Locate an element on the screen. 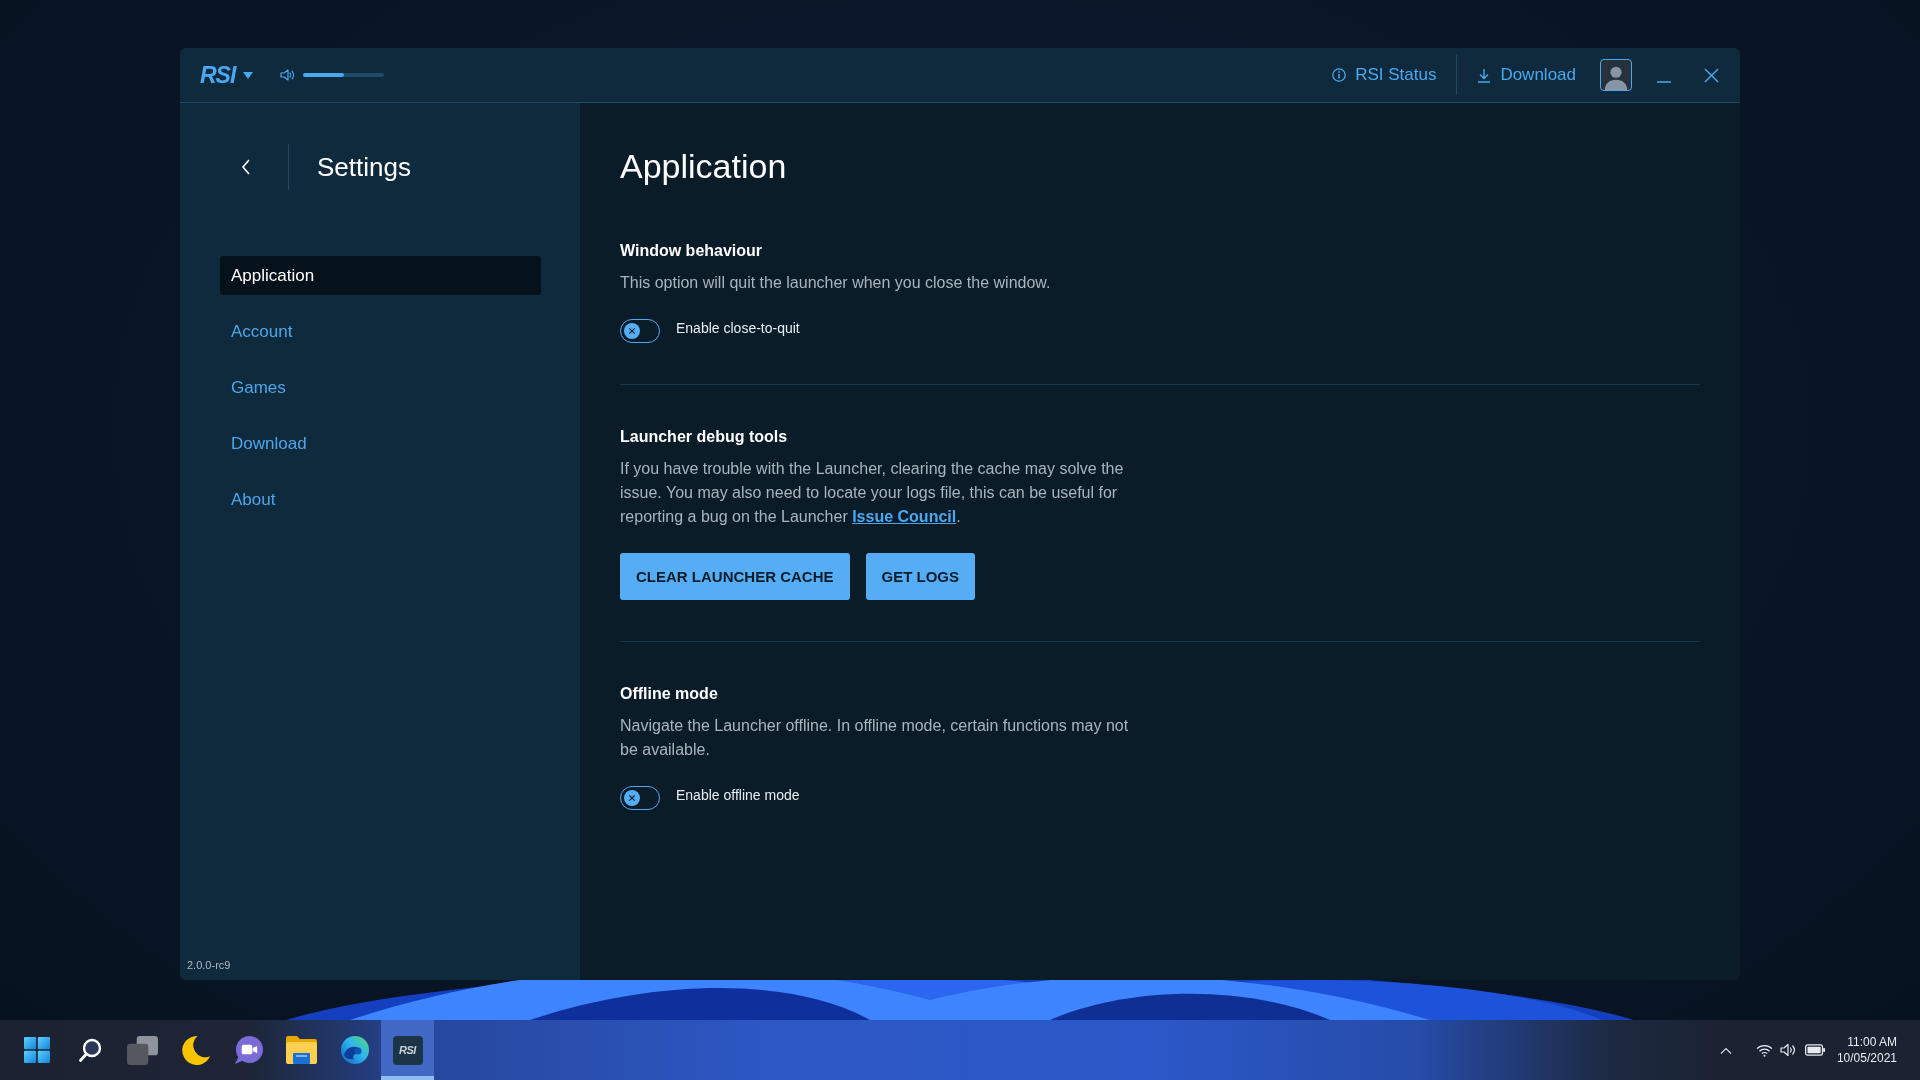 This screenshot has width=1920, height=1080. page-title: Application is located at coordinates (704, 166).